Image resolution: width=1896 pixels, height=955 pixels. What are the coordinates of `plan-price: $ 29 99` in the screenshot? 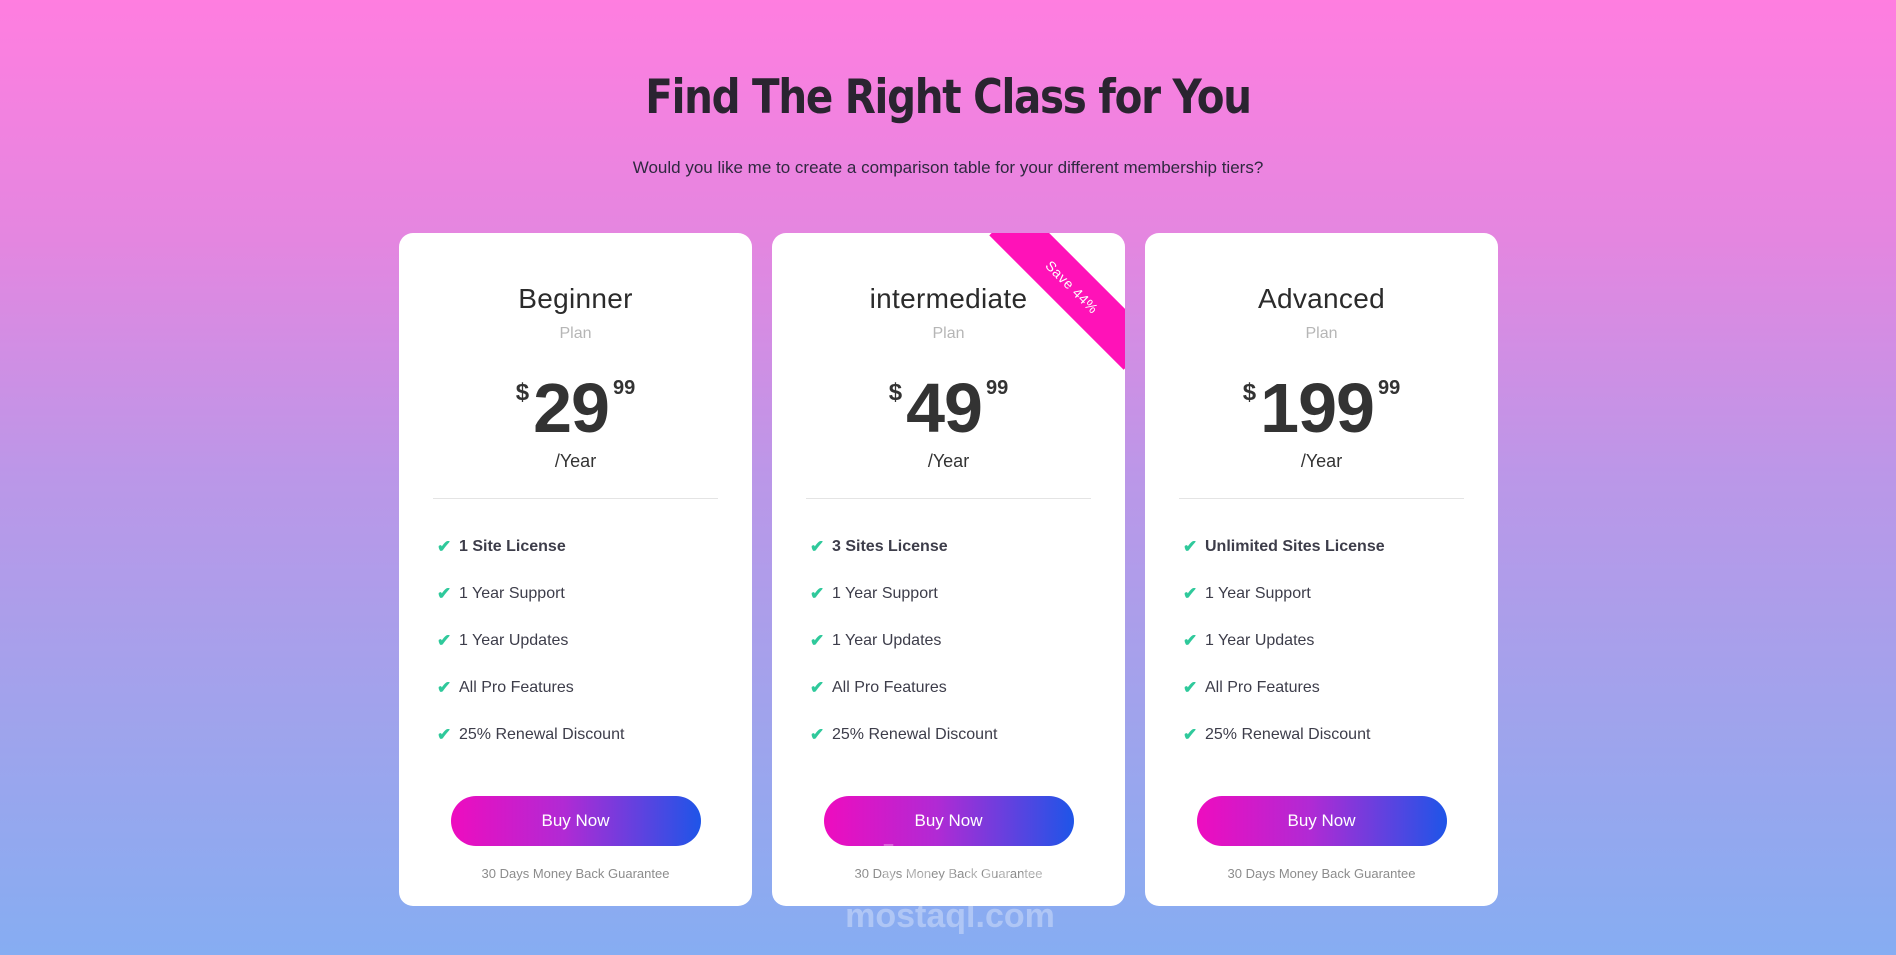 It's located at (575, 408).